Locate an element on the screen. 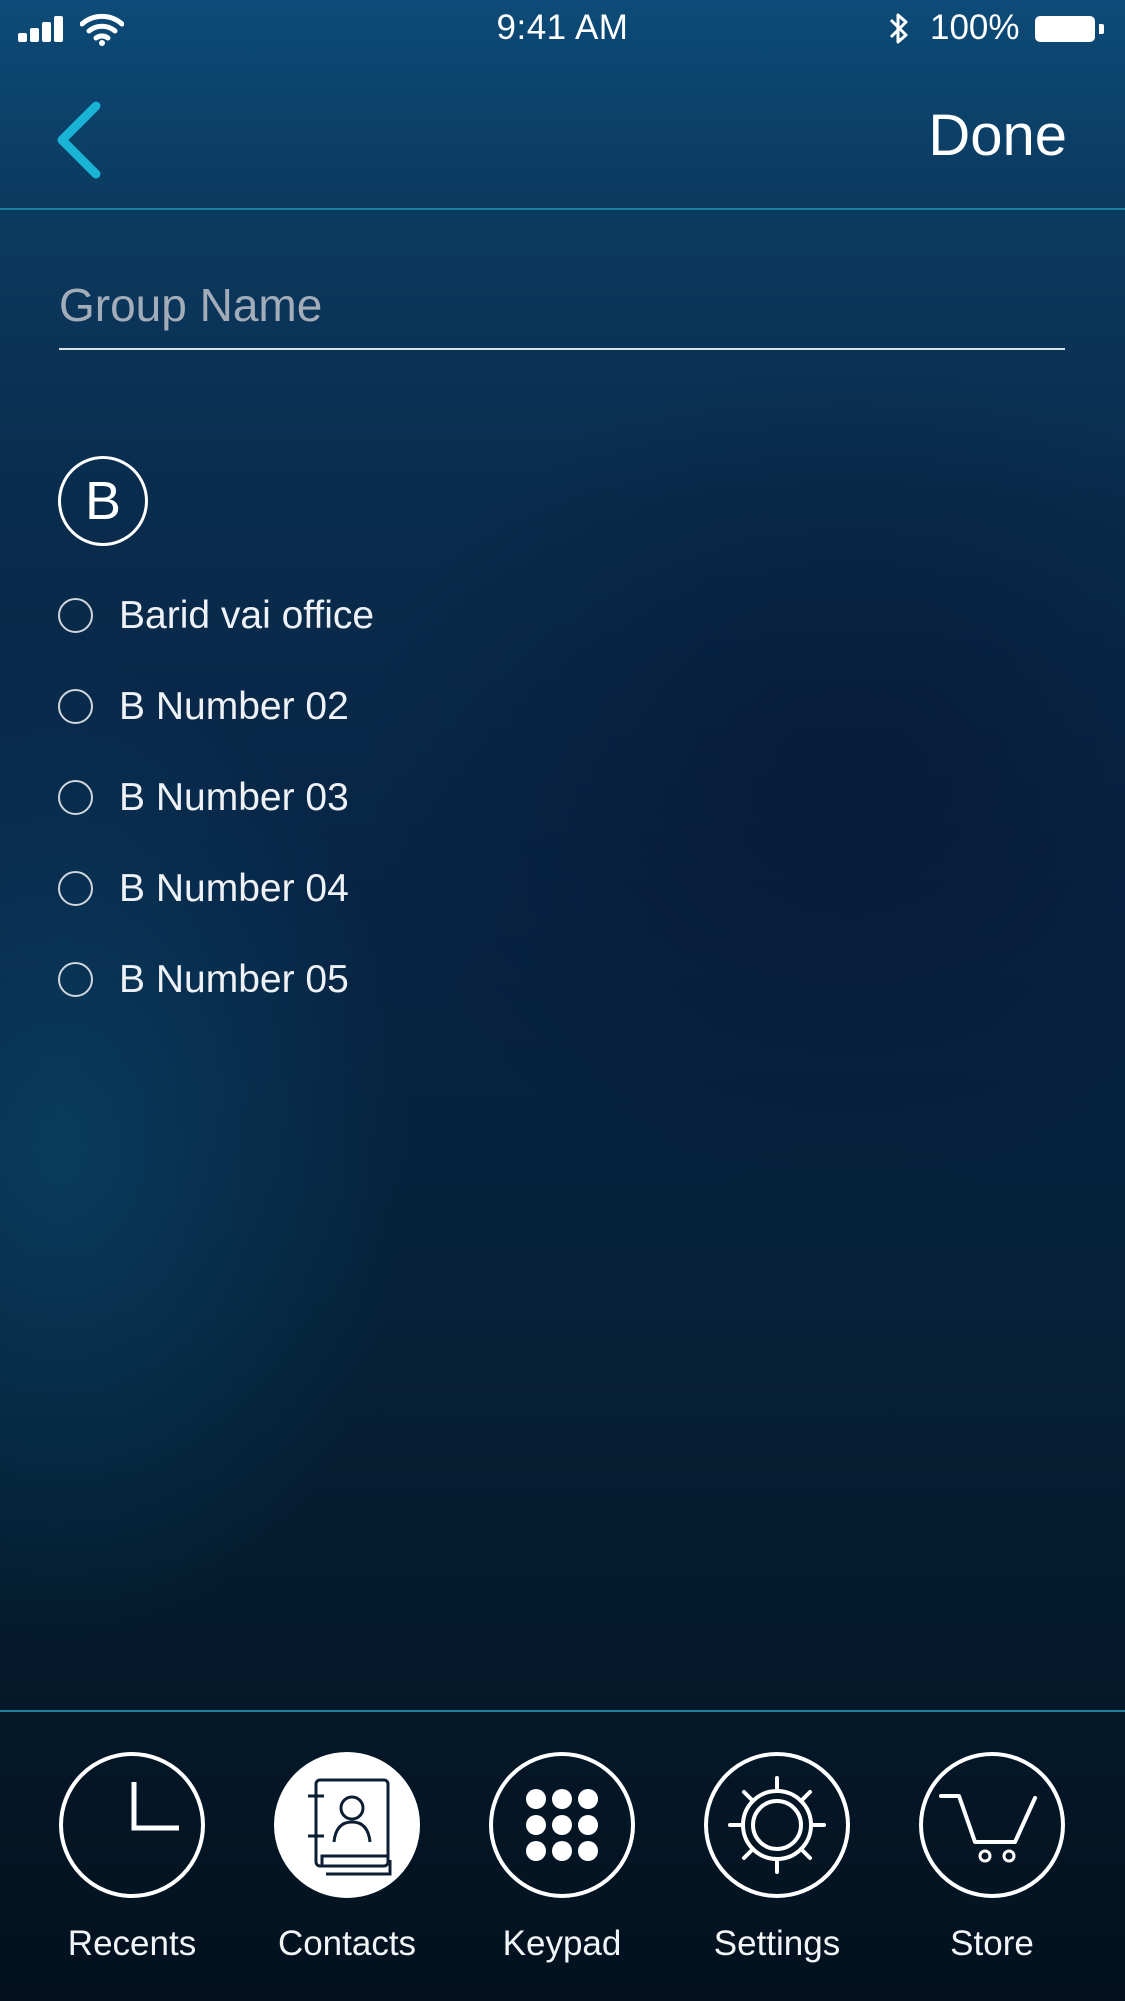 The width and height of the screenshot is (1125, 2001). tab-label: Keypad is located at coordinates (562, 1943).